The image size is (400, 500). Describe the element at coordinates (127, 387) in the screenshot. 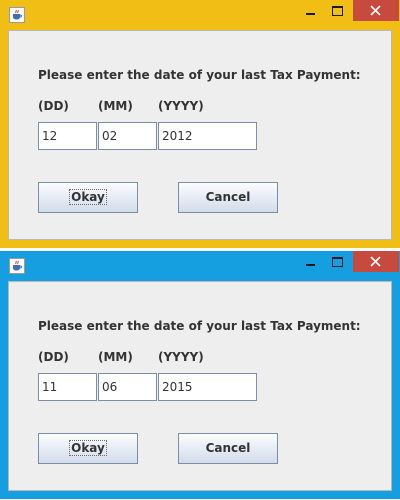

I see `month-input: 06` at that location.